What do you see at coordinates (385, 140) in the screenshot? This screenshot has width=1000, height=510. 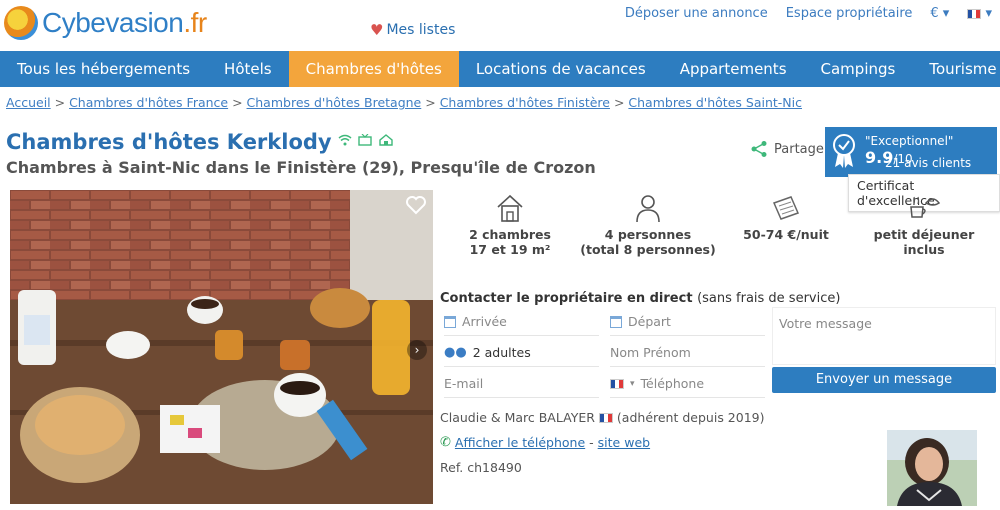 I see `parking-icon` at bounding box center [385, 140].